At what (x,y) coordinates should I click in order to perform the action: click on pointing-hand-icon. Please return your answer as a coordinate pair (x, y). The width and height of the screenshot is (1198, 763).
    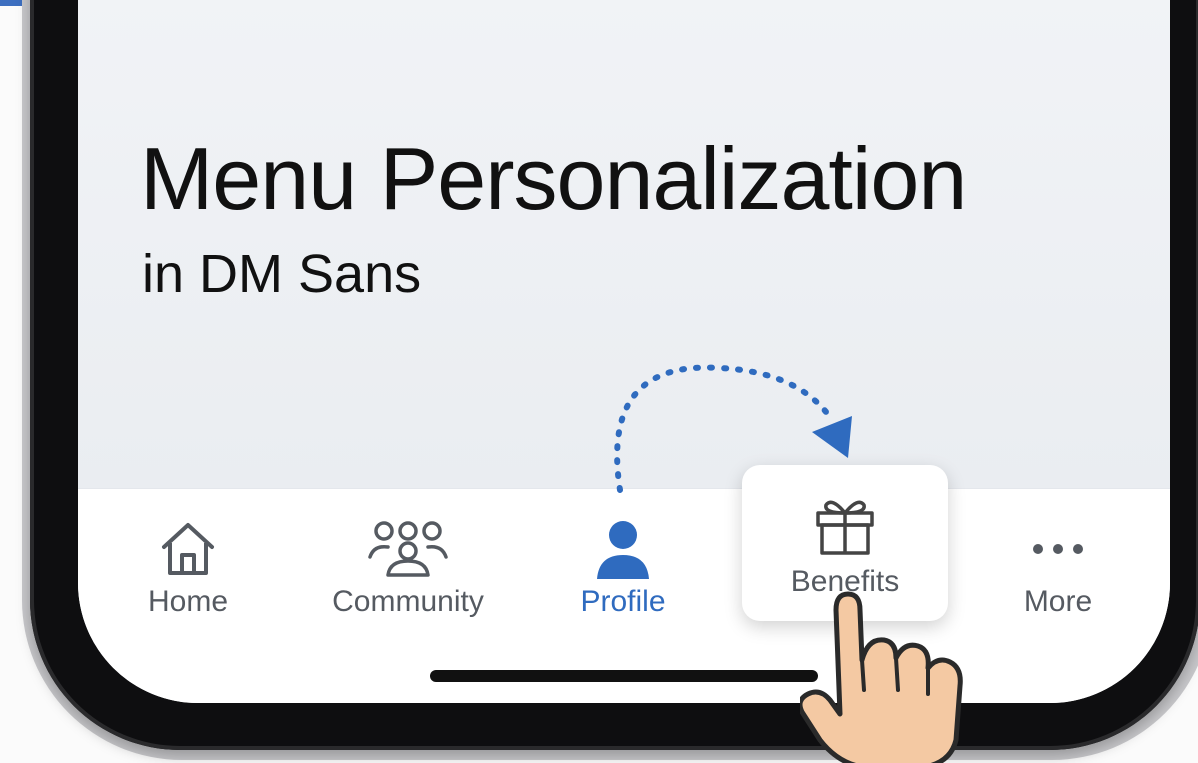
    Looking at the image, I should click on (881, 677).